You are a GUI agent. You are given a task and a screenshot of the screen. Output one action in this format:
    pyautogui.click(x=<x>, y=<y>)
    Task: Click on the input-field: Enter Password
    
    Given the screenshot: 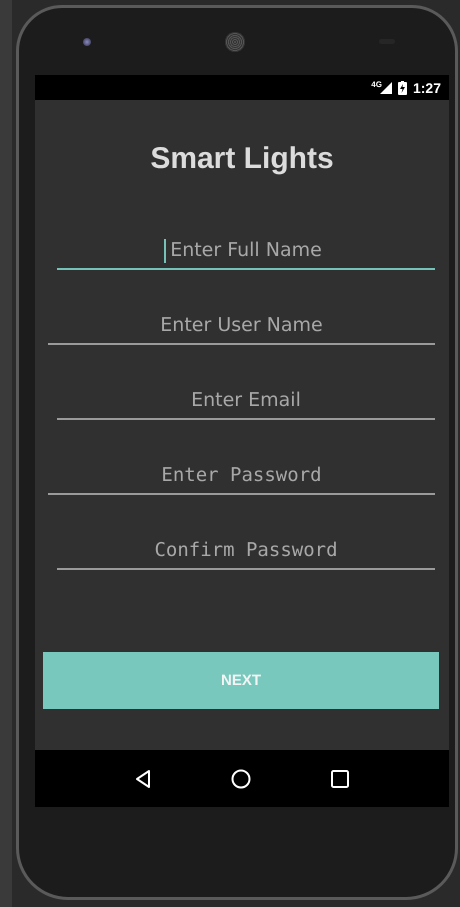 What is the action you would take?
    pyautogui.click(x=241, y=475)
    